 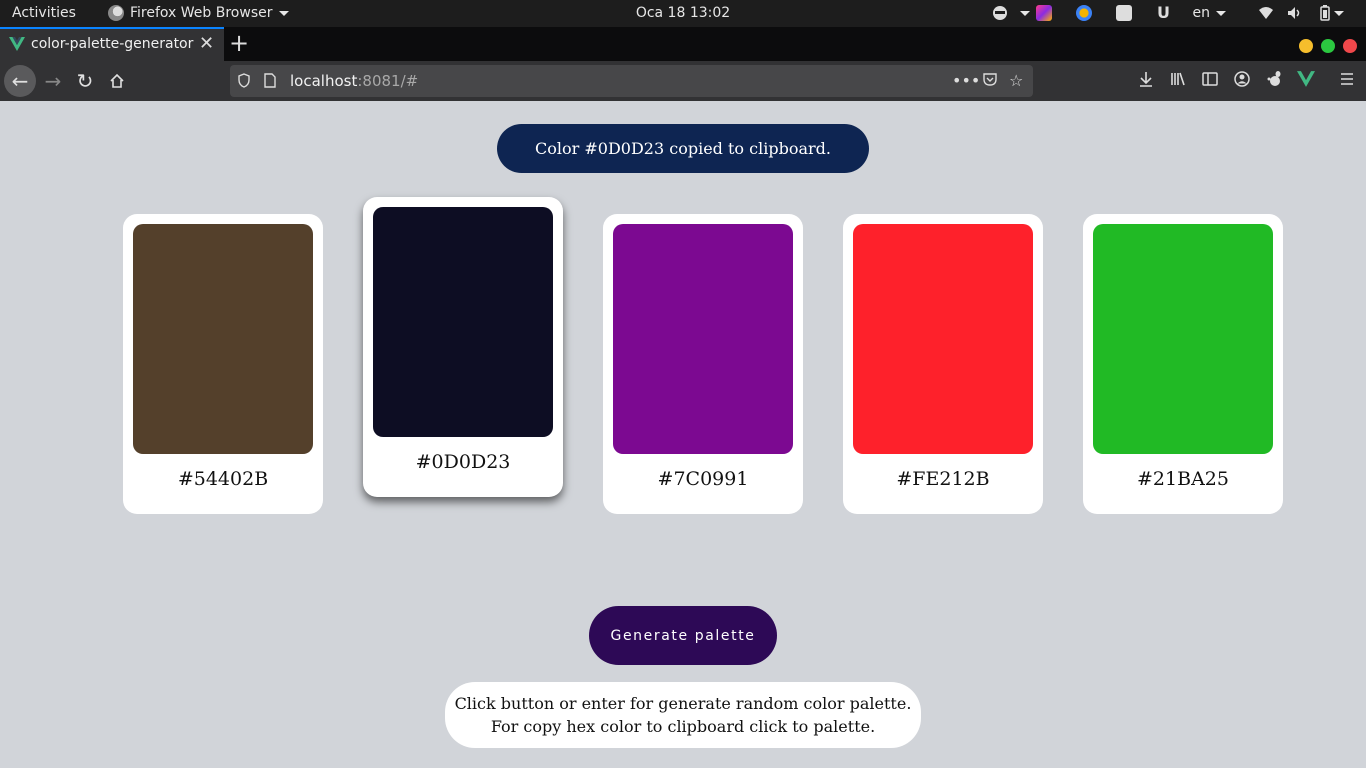 I want to click on tab-color-palette-generator: color-palette-generator ✕, so click(x=112, y=44).